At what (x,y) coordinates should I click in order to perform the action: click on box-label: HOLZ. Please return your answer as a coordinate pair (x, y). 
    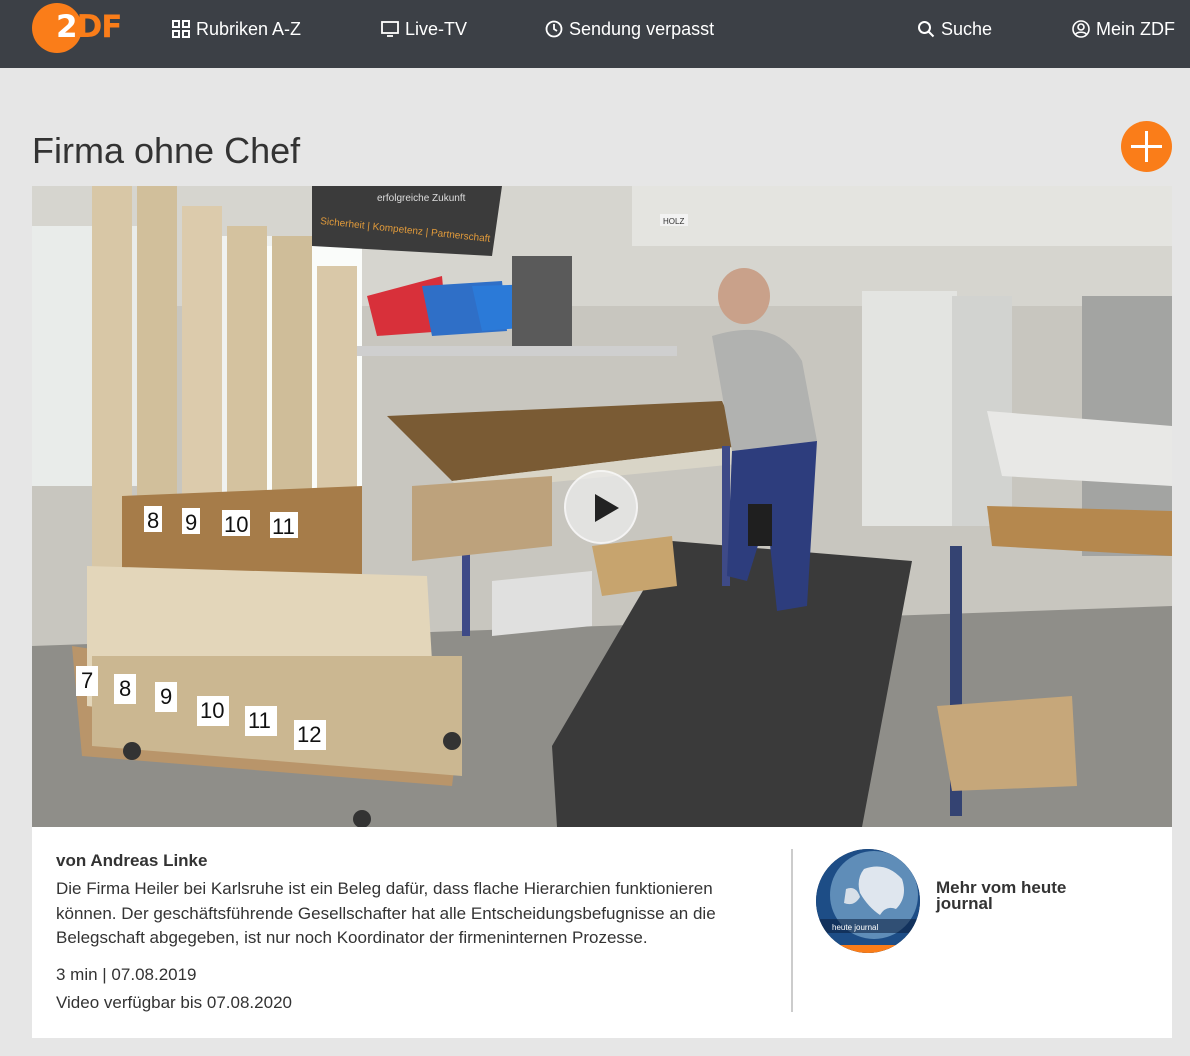
    Looking at the image, I should click on (673, 221).